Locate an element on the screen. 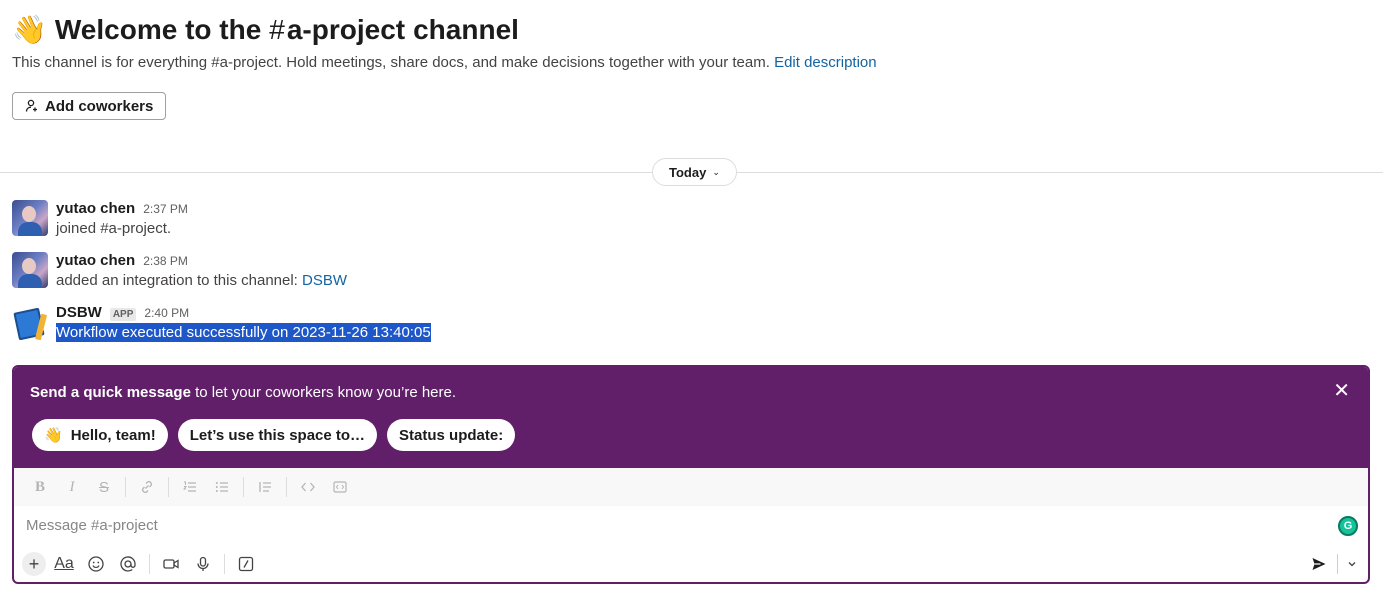 This screenshot has width=1383, height=599. chip-label: Status update: is located at coordinates (451, 435).